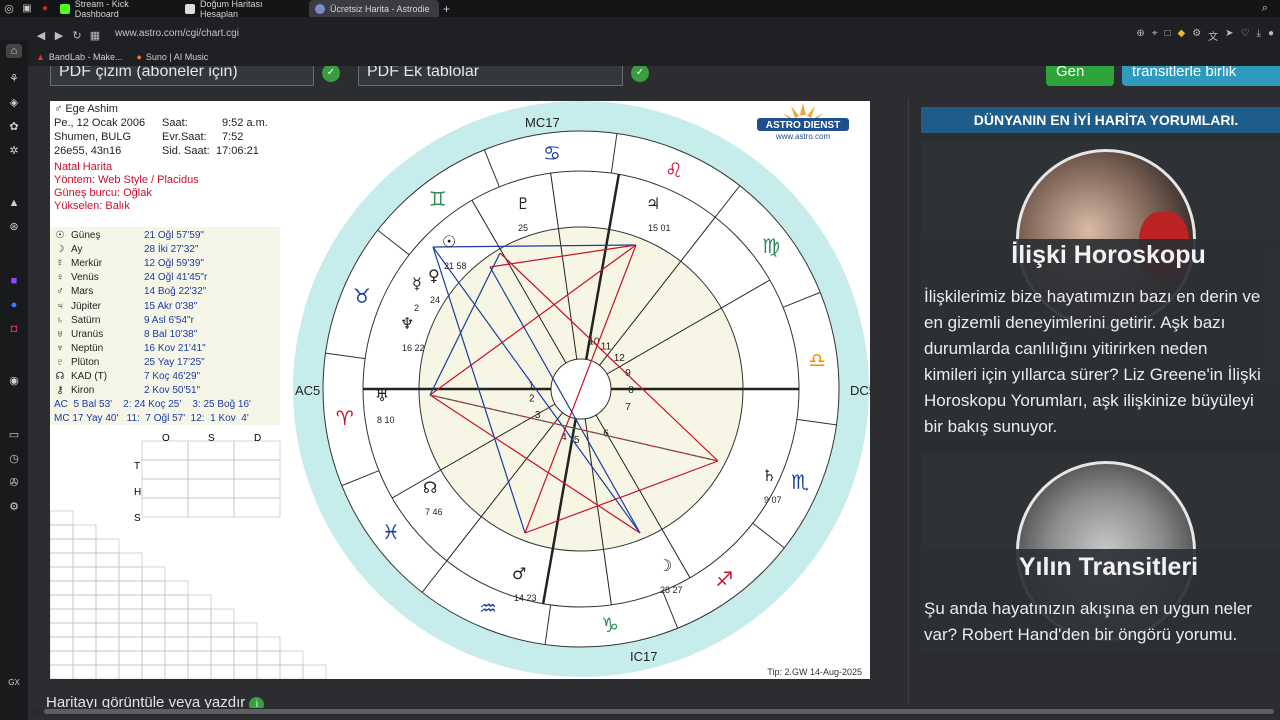 The height and width of the screenshot is (720, 1280). Describe the element at coordinates (175, 348) in the screenshot. I see `planet-position: 16 Kov 21'41"` at that location.